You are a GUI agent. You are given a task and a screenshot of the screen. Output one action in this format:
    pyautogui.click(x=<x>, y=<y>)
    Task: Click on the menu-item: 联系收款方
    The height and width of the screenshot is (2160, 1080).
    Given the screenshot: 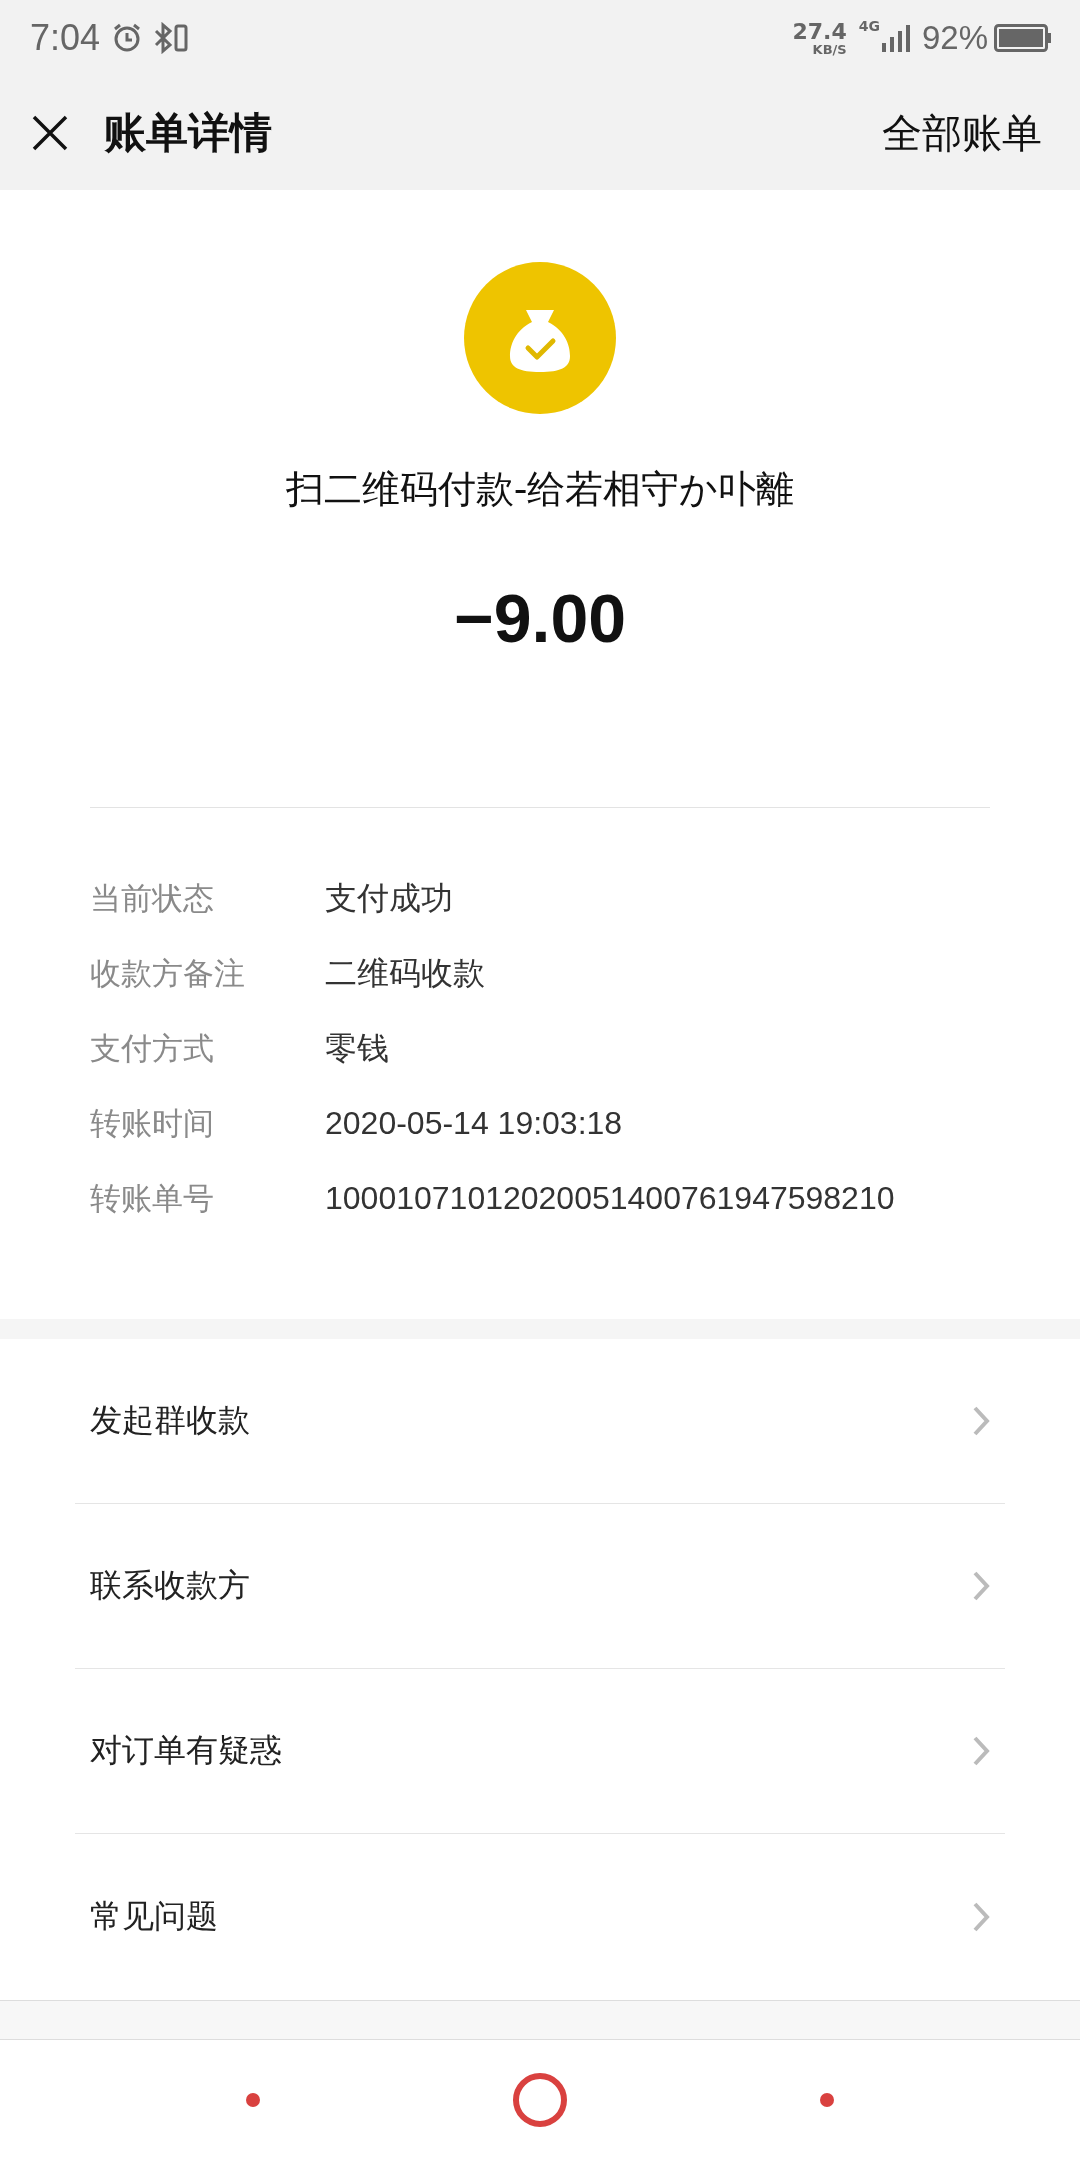 What is the action you would take?
    pyautogui.click(x=540, y=1586)
    